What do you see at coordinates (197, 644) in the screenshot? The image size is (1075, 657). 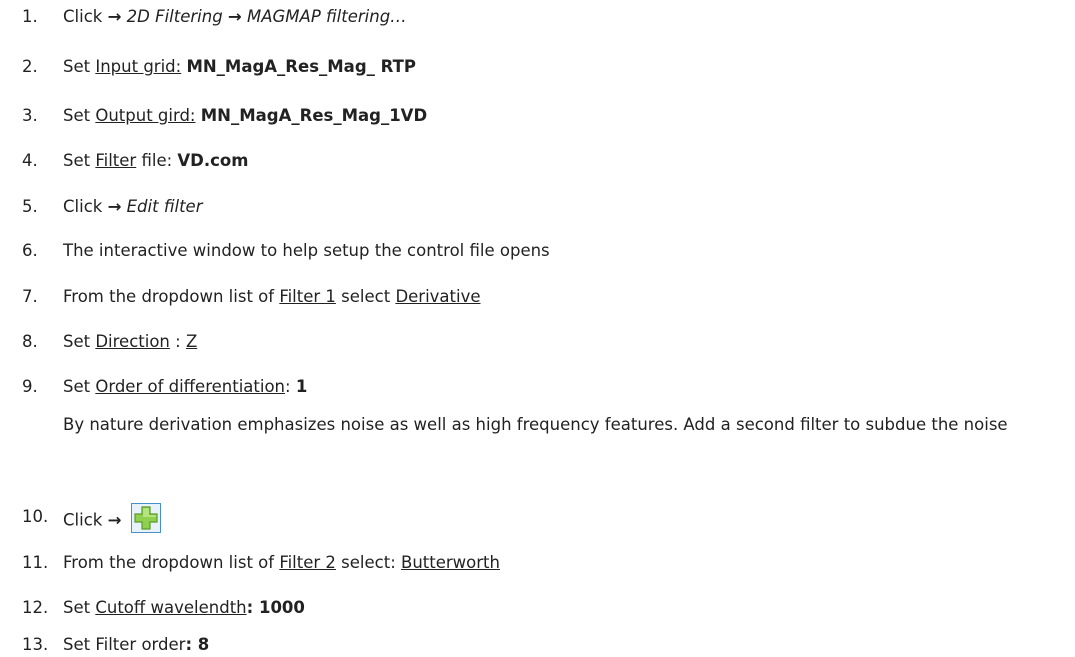 I see `bold-value: : 8` at bounding box center [197, 644].